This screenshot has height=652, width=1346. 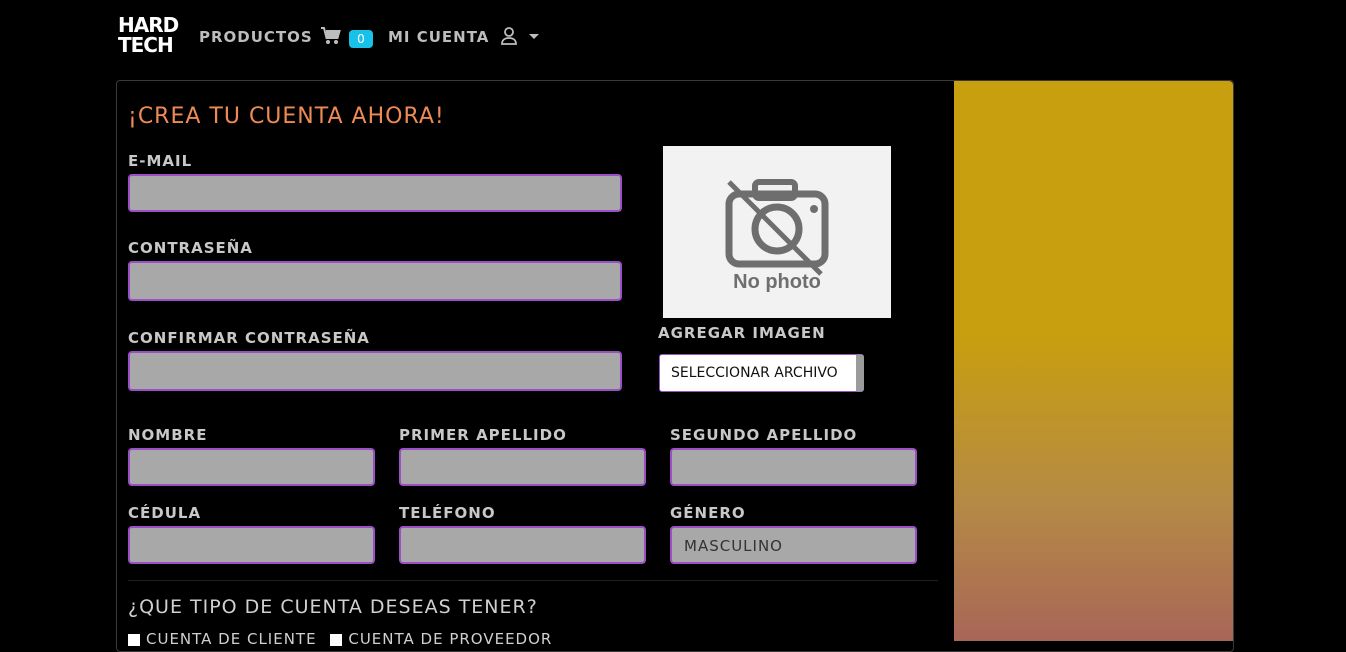 What do you see at coordinates (673, 39) in the screenshot?
I see `navbar: HARD TECH PRODUCTOS 0 MI CUENTA` at bounding box center [673, 39].